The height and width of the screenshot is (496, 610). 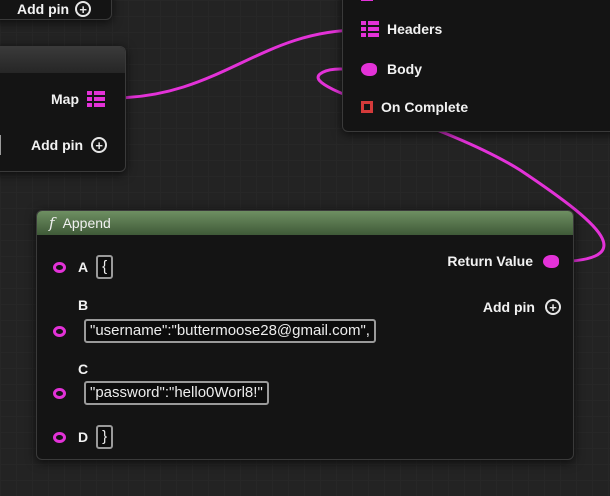 I want to click on top-left-node: Add pin +, so click(x=56, y=10).